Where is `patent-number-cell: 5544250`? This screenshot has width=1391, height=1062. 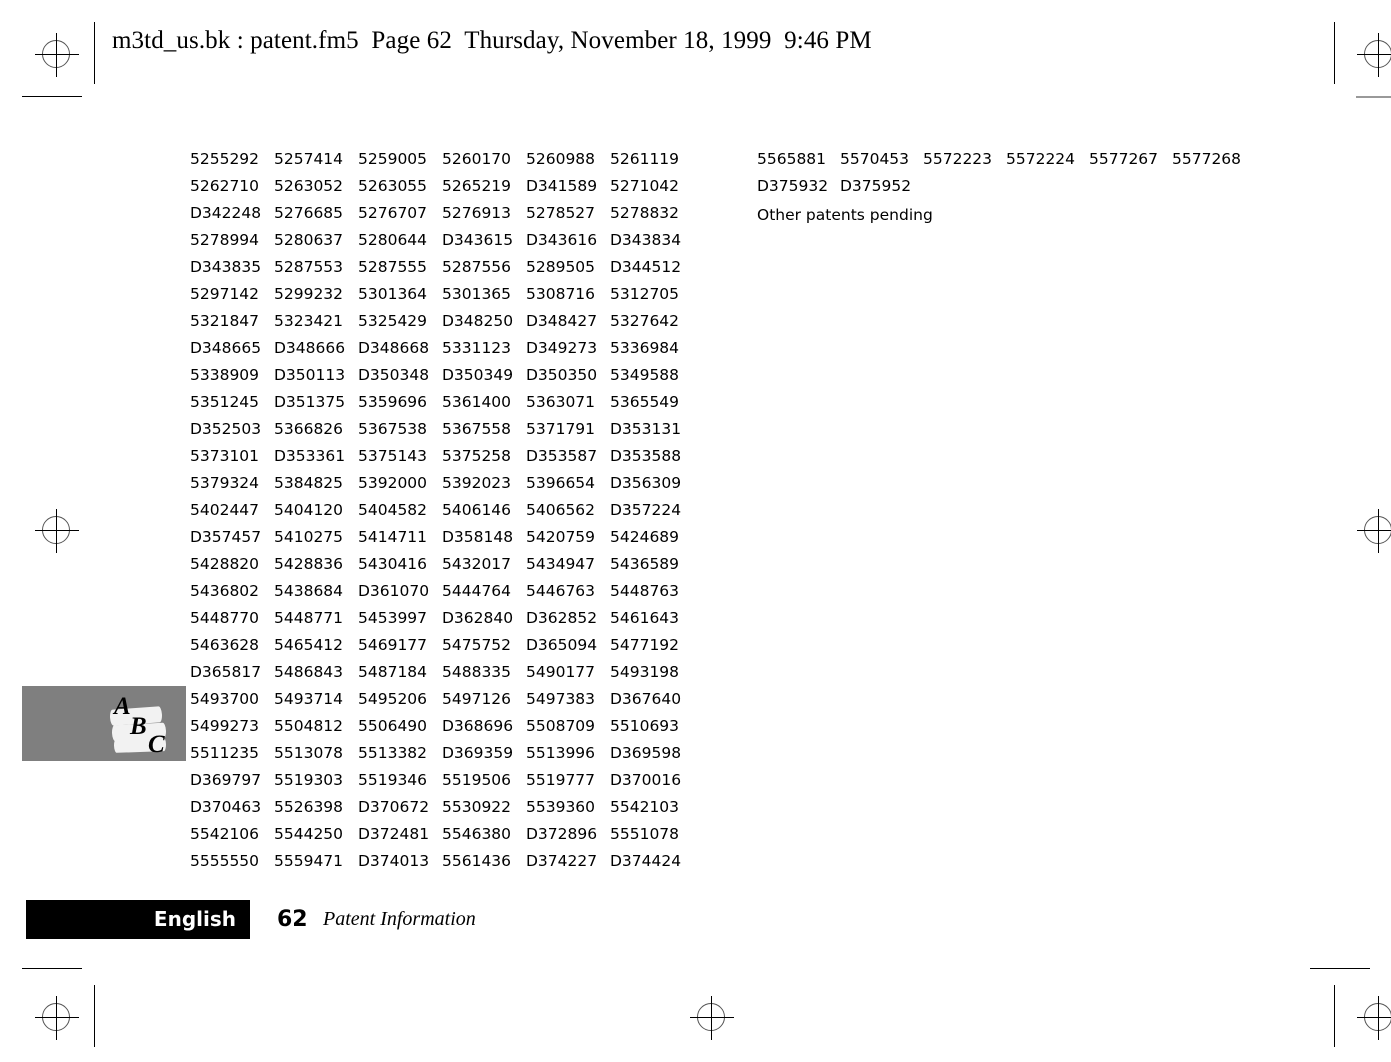
patent-number-cell: 5544250 is located at coordinates (309, 834).